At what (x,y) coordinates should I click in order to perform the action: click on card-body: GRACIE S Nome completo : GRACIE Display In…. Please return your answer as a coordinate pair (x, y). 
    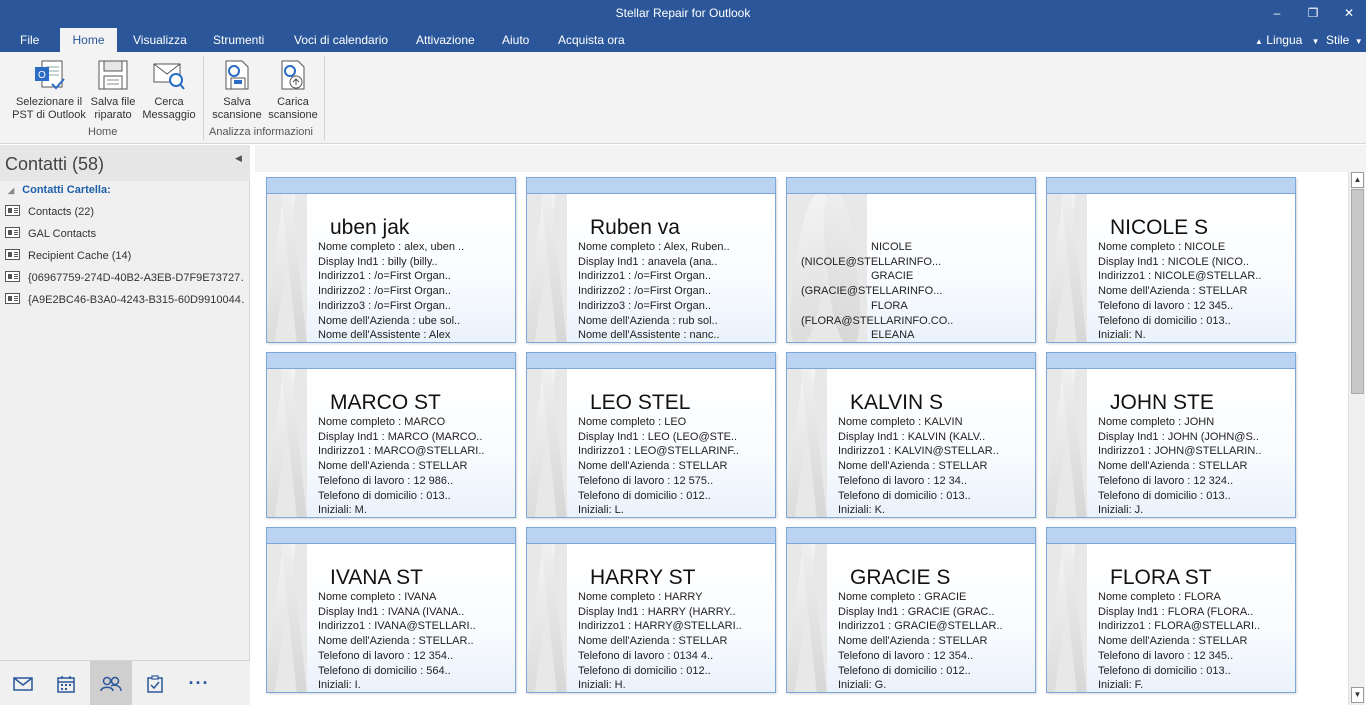
    Looking at the image, I should click on (911, 618).